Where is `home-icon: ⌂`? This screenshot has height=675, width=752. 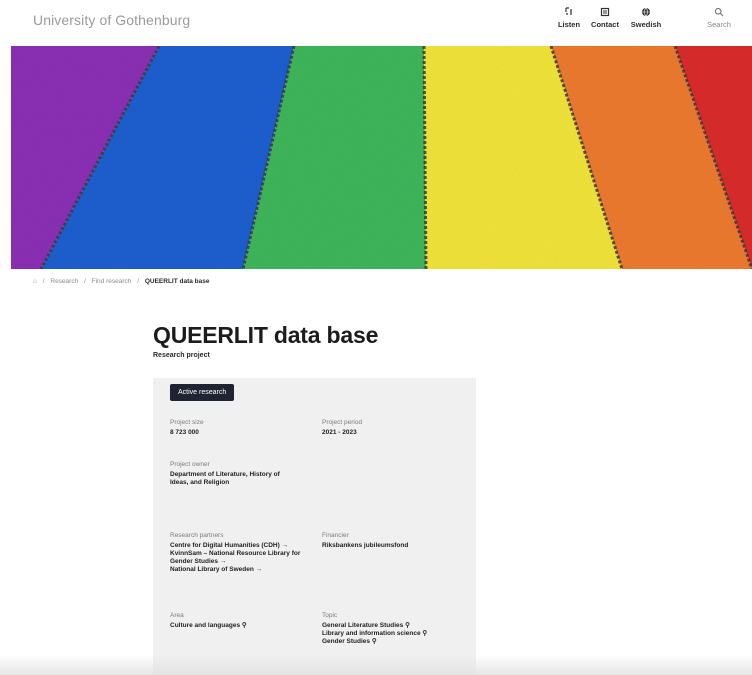 home-icon: ⌂ is located at coordinates (35, 281).